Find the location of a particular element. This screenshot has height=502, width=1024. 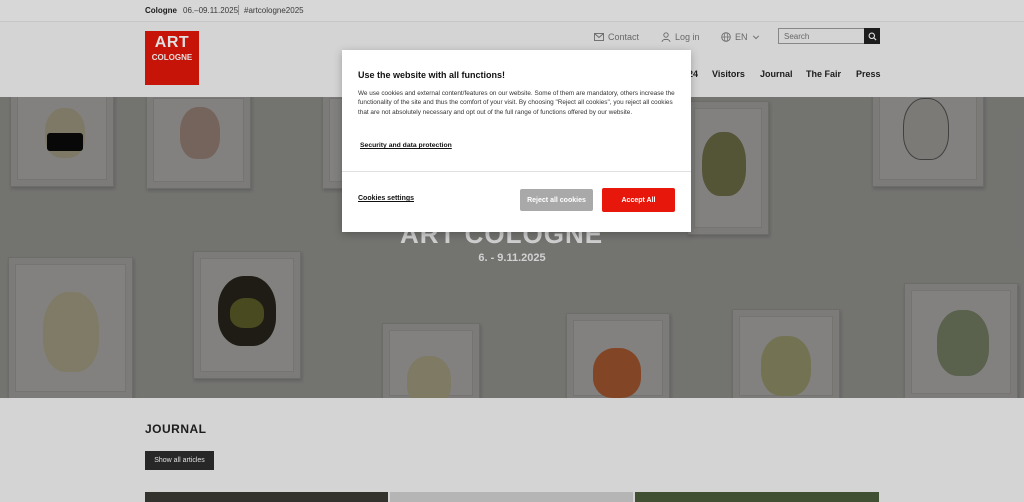

cookies-settings-link: Cookies settings is located at coordinates (386, 198).